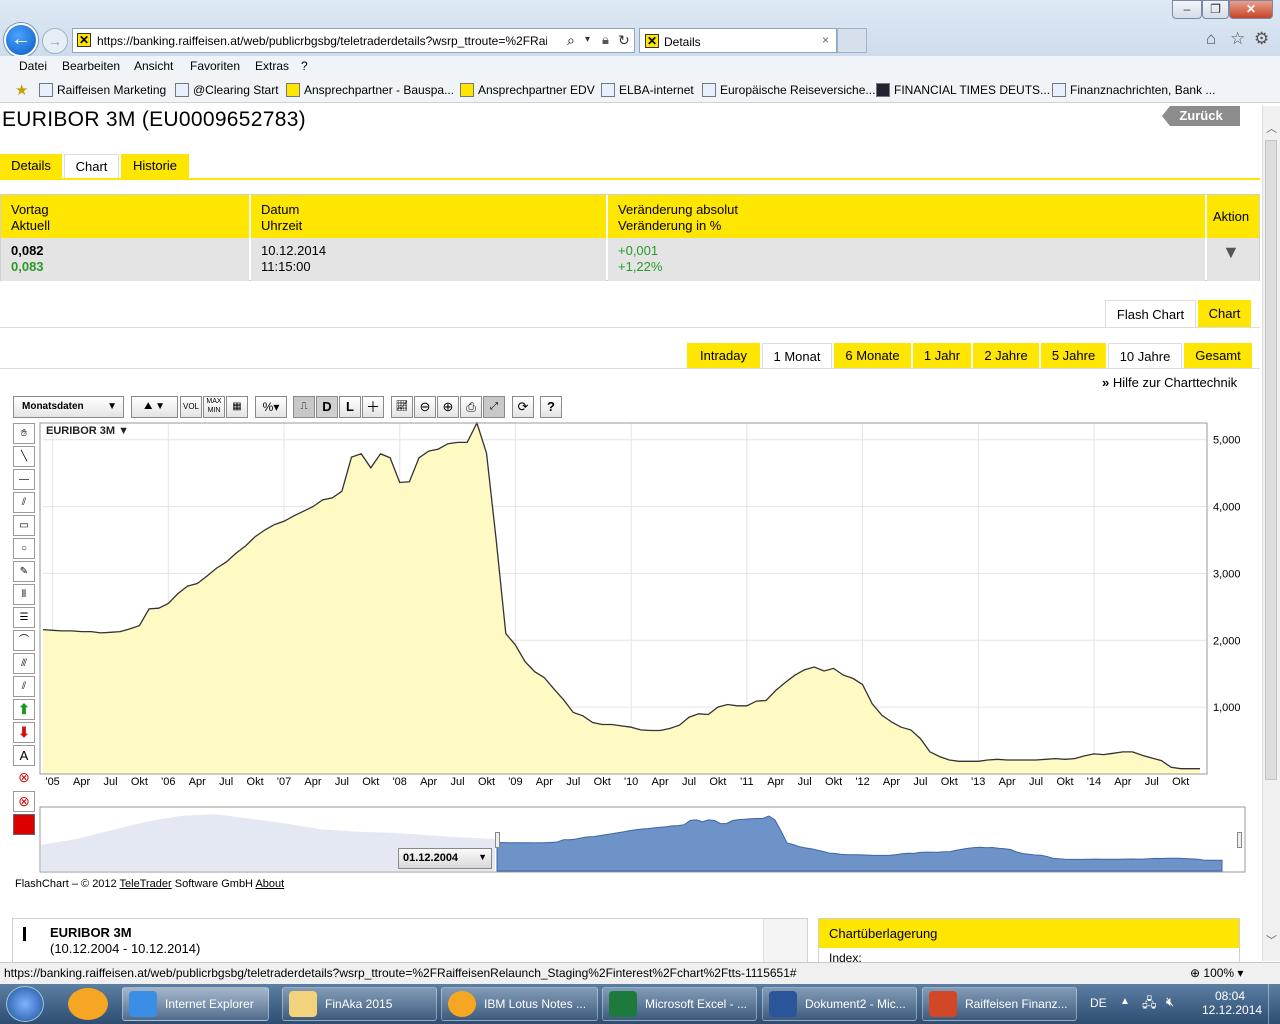  Describe the element at coordinates (1271, 460) in the screenshot. I see `scrollbar-thumb` at that location.